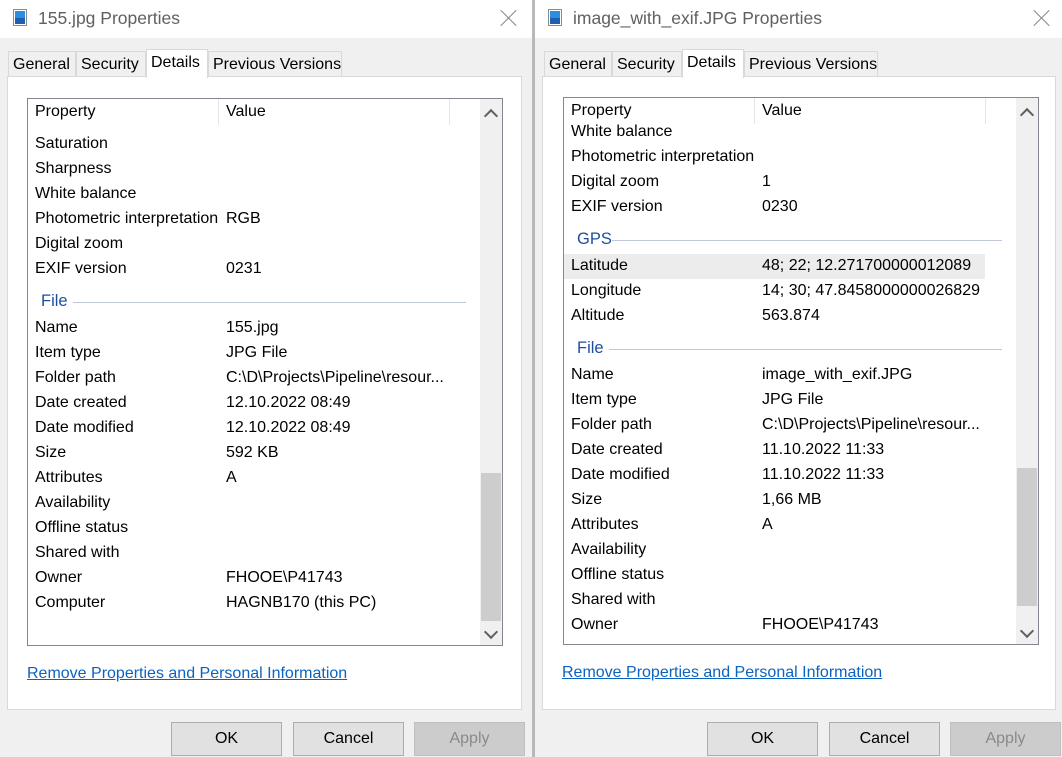 This screenshot has width=1062, height=757. I want to click on list-header: Property Value, so click(254, 112).